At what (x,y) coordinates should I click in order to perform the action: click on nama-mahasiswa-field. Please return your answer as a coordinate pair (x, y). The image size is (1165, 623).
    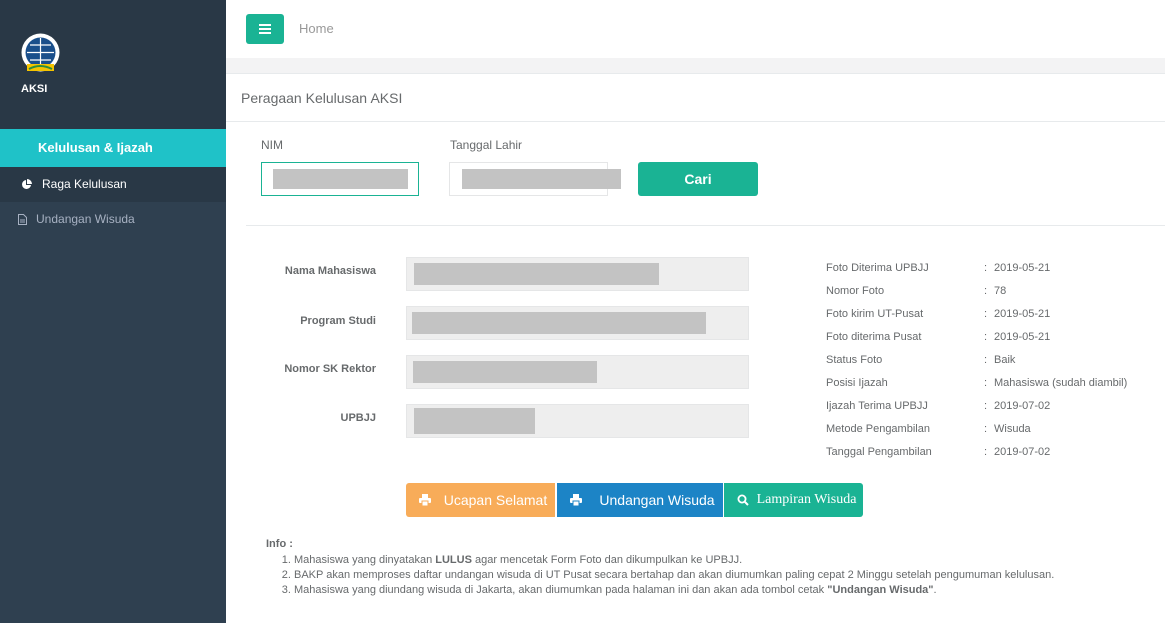
    Looking at the image, I should click on (577, 274).